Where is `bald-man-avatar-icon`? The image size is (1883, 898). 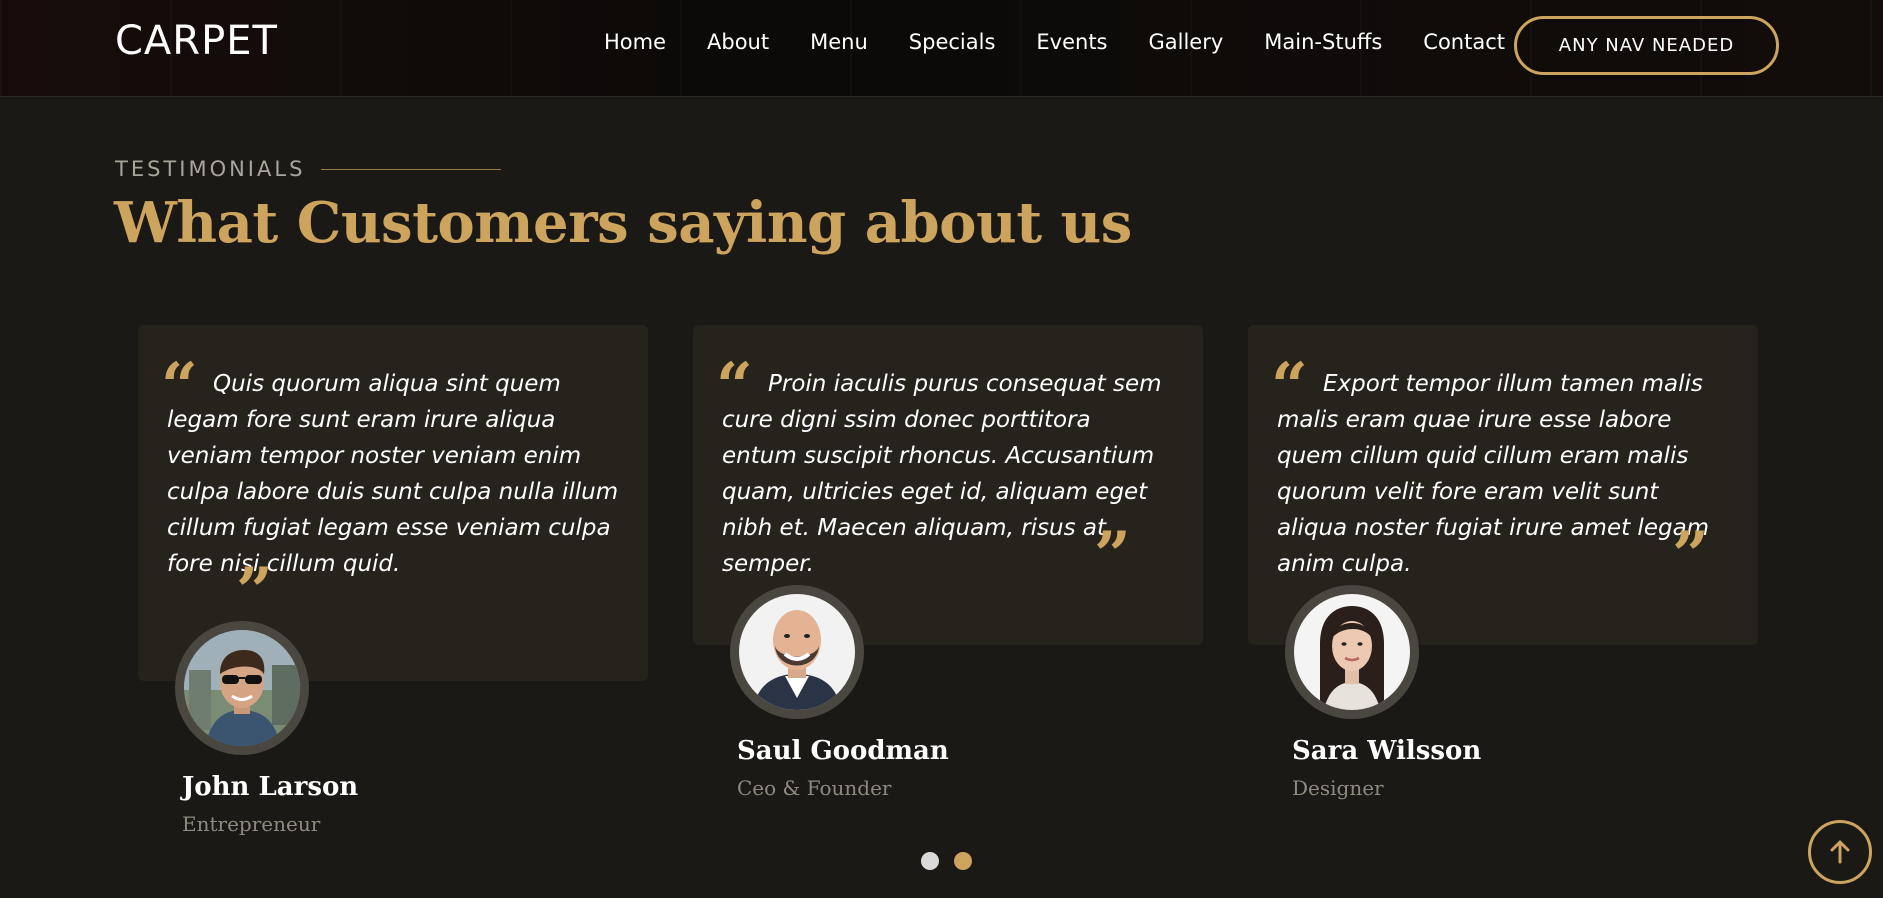 bald-man-avatar-icon is located at coordinates (797, 652).